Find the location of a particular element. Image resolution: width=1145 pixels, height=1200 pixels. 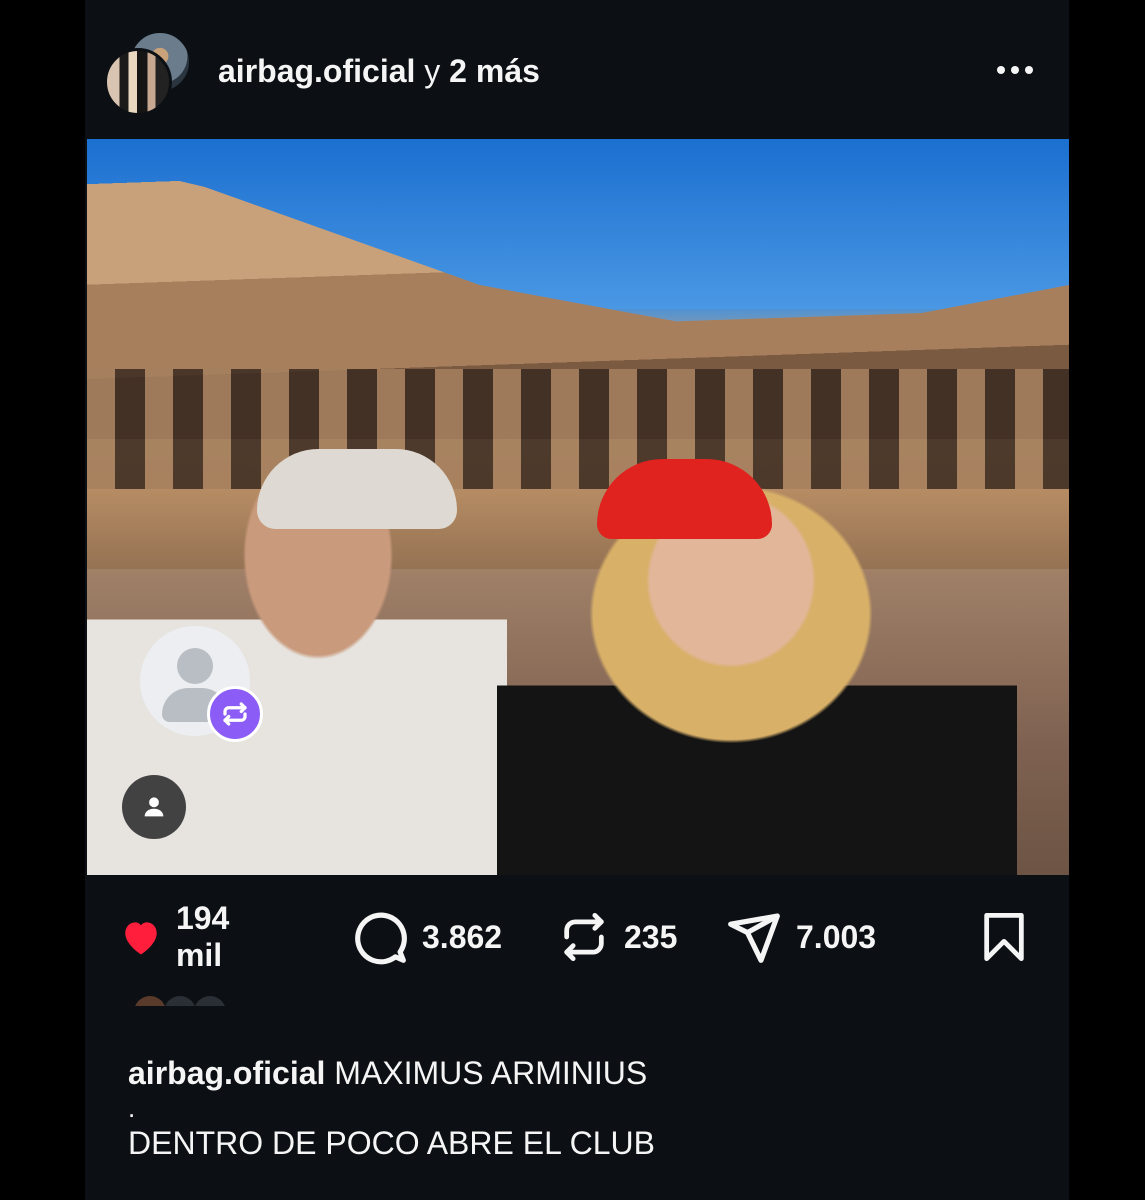

comment-button: 3.862 is located at coordinates (427, 937).